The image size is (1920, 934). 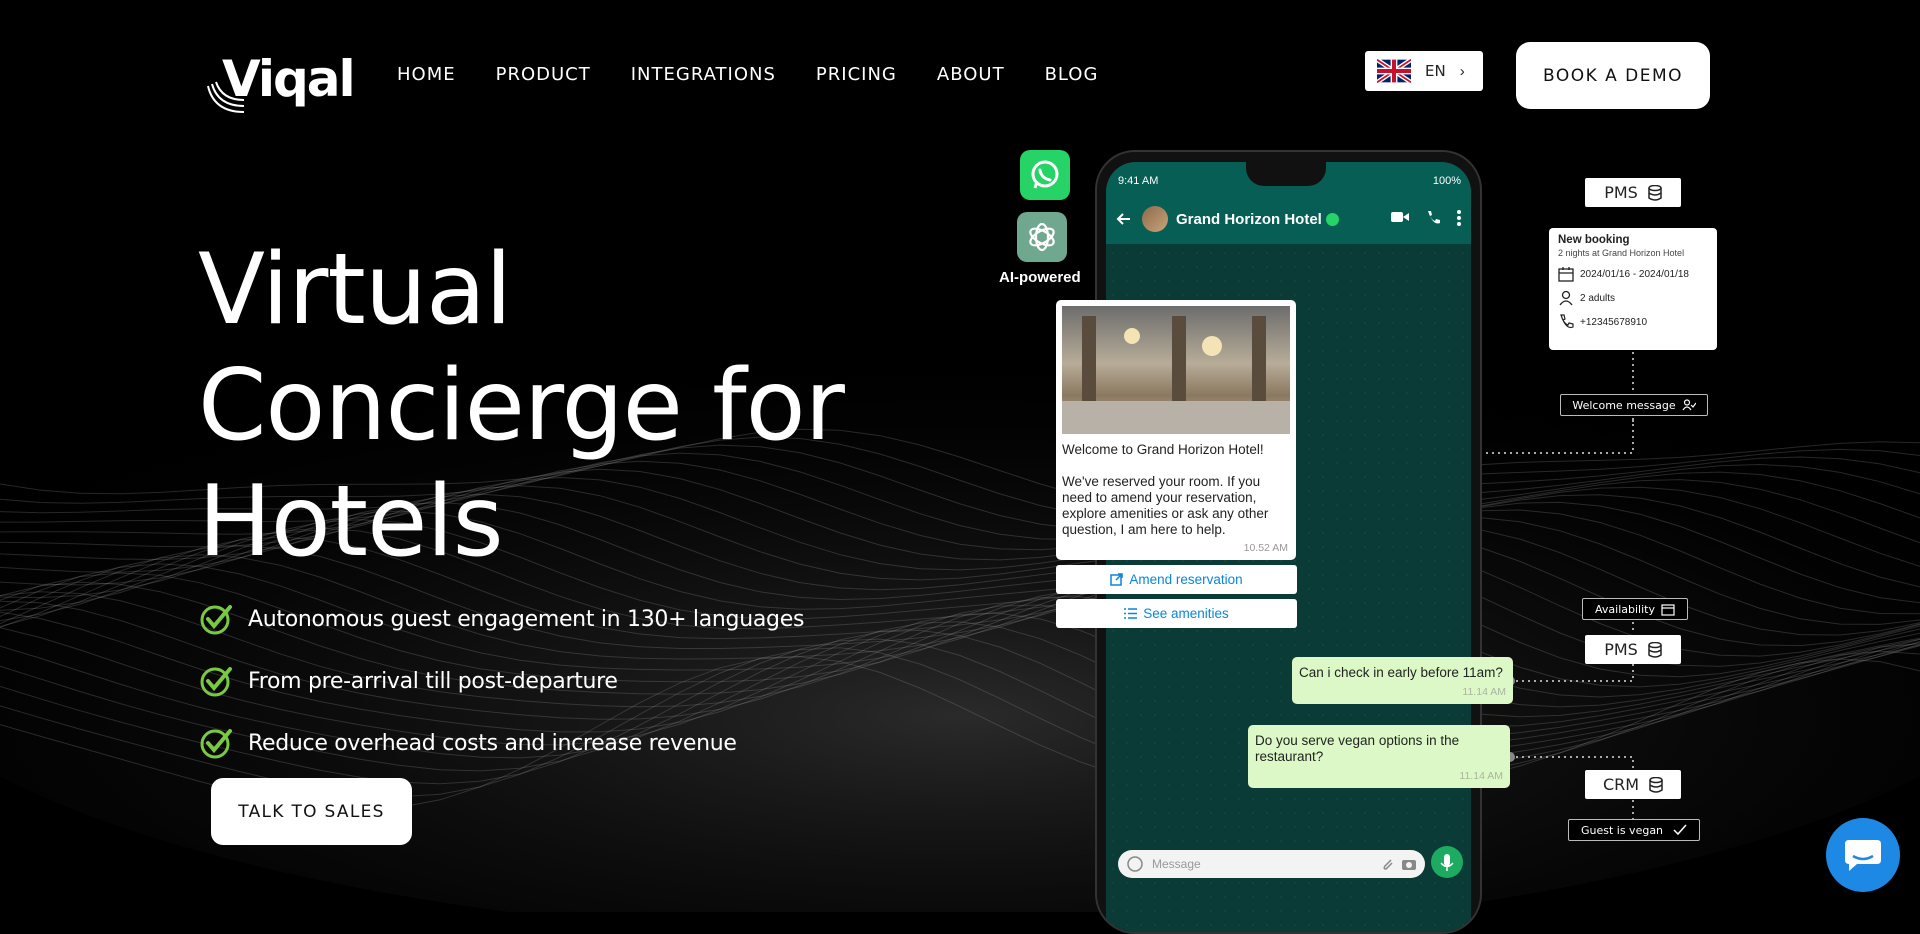 I want to click on hero-title: Virtual Concierge for Hotels, so click(x=521, y=406).